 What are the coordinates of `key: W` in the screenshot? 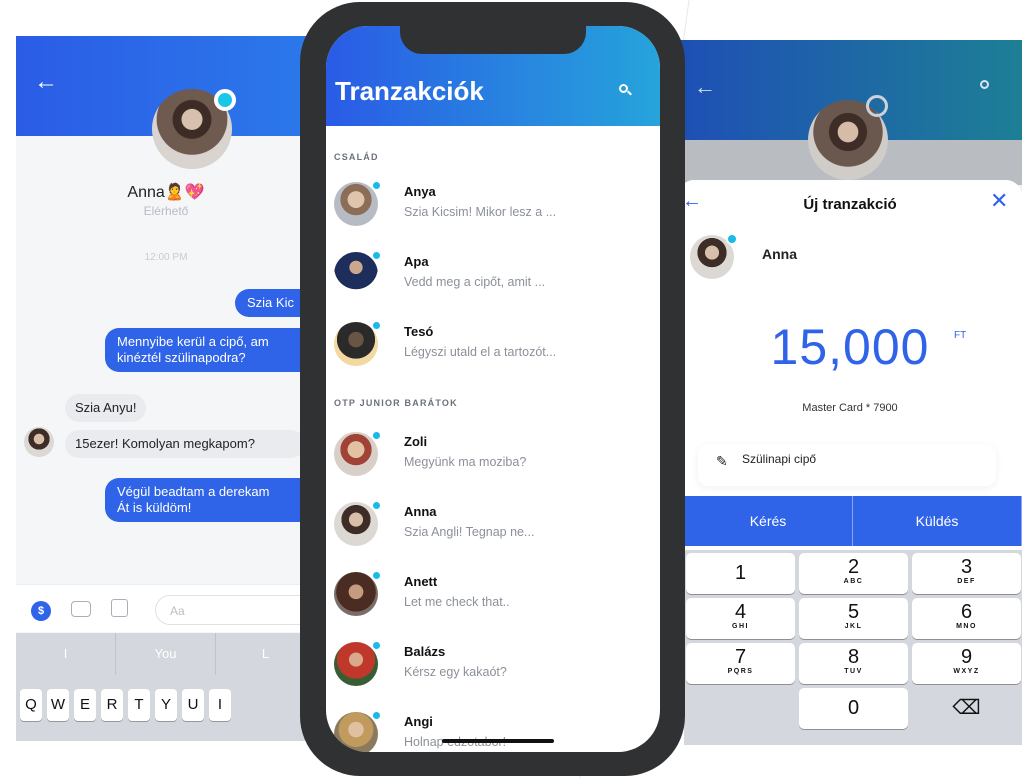 It's located at (58, 705).